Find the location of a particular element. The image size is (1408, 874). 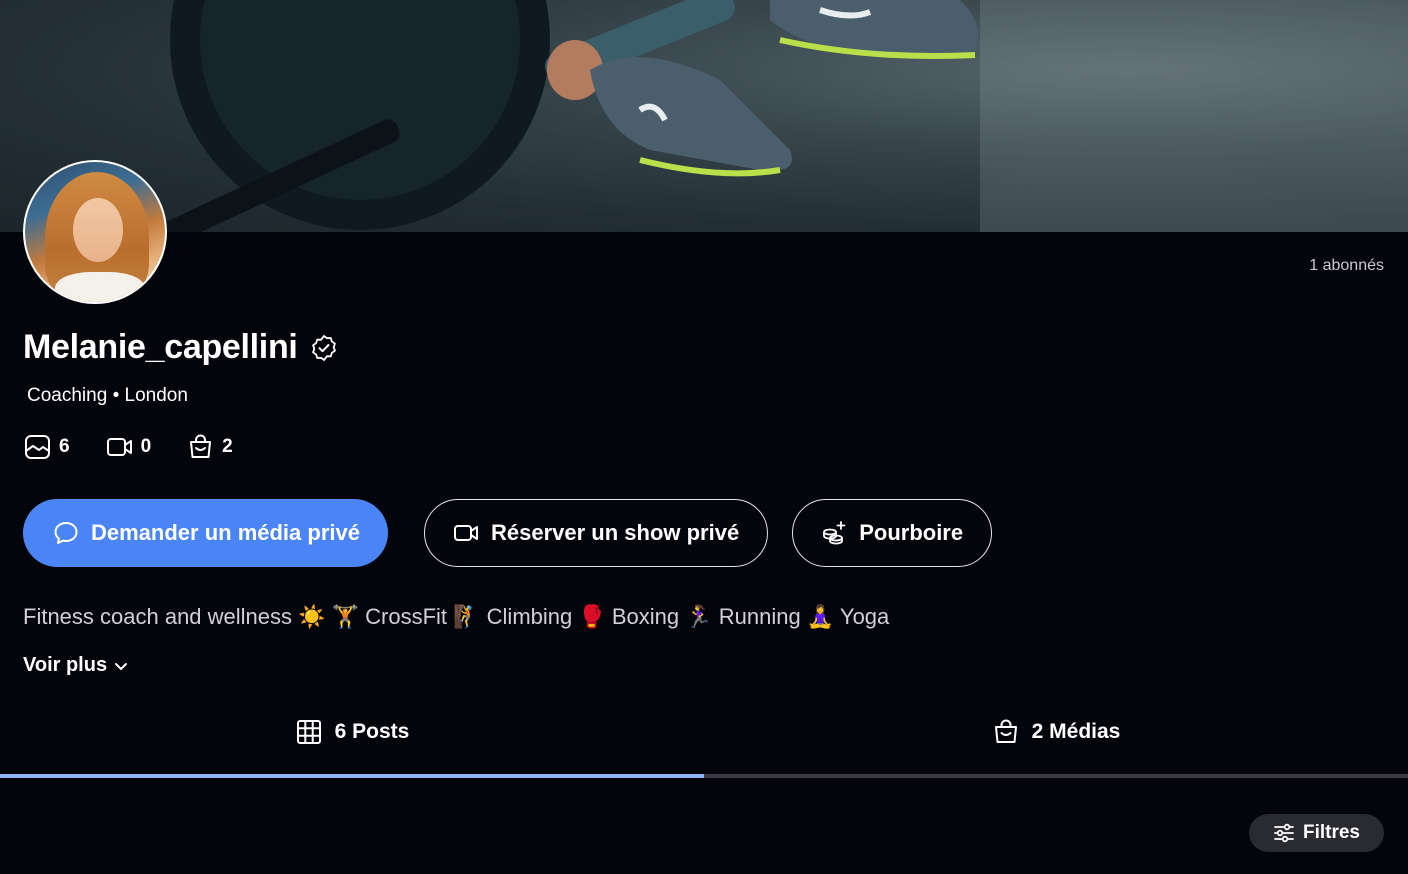

grid-icon is located at coordinates (308, 732).